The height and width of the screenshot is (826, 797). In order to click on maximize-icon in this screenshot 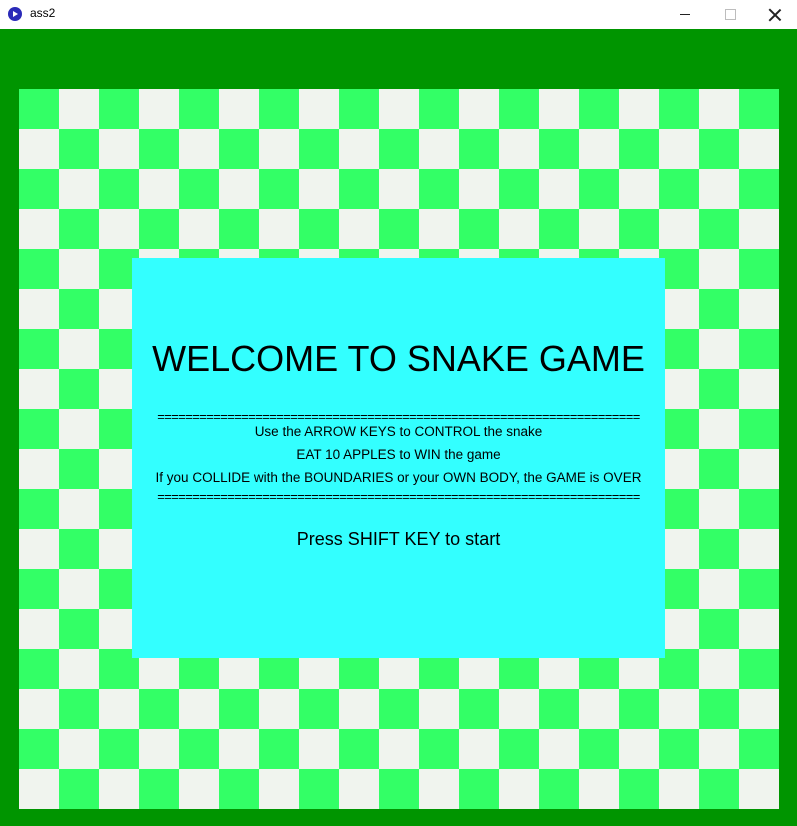, I will do `click(730, 14)`.